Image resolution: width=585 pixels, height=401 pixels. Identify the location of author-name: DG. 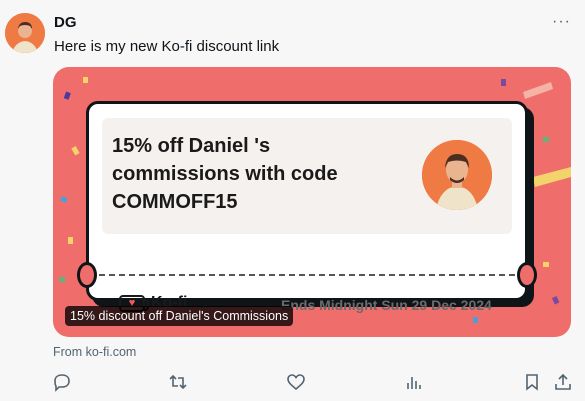
(65, 23).